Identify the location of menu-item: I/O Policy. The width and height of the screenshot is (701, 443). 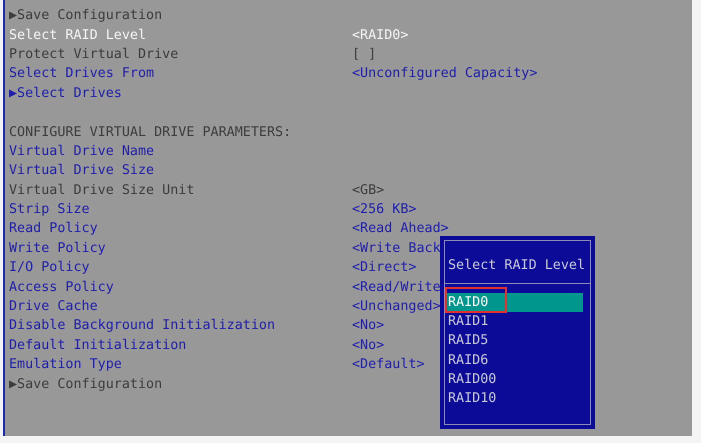
(180, 268).